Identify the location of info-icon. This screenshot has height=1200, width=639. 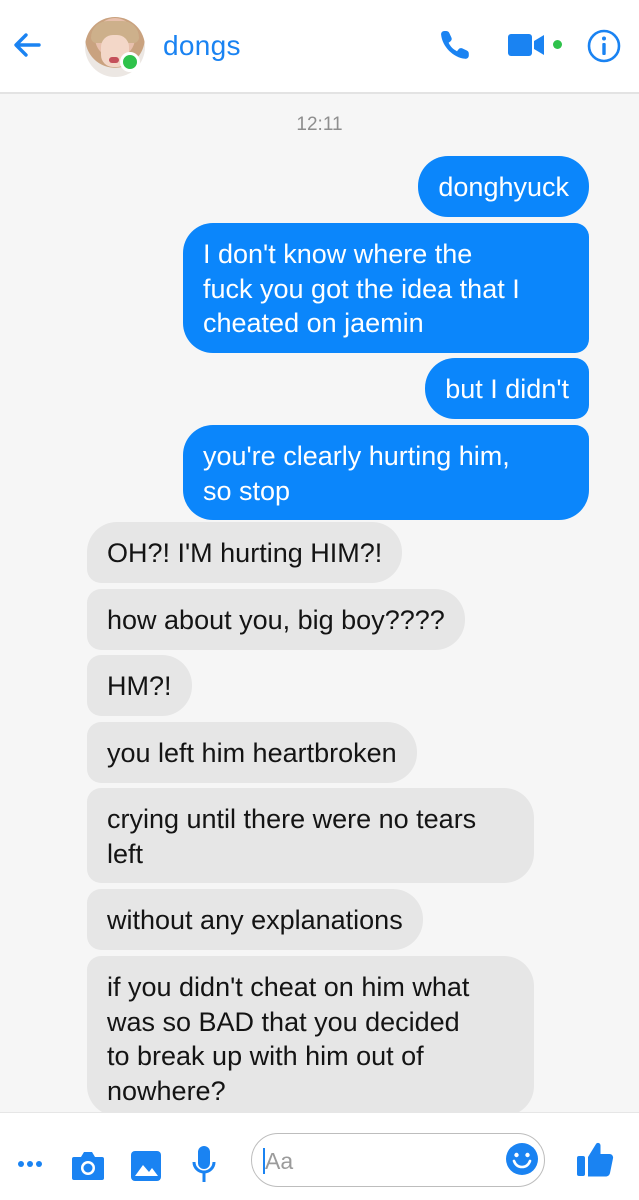
(604, 46).